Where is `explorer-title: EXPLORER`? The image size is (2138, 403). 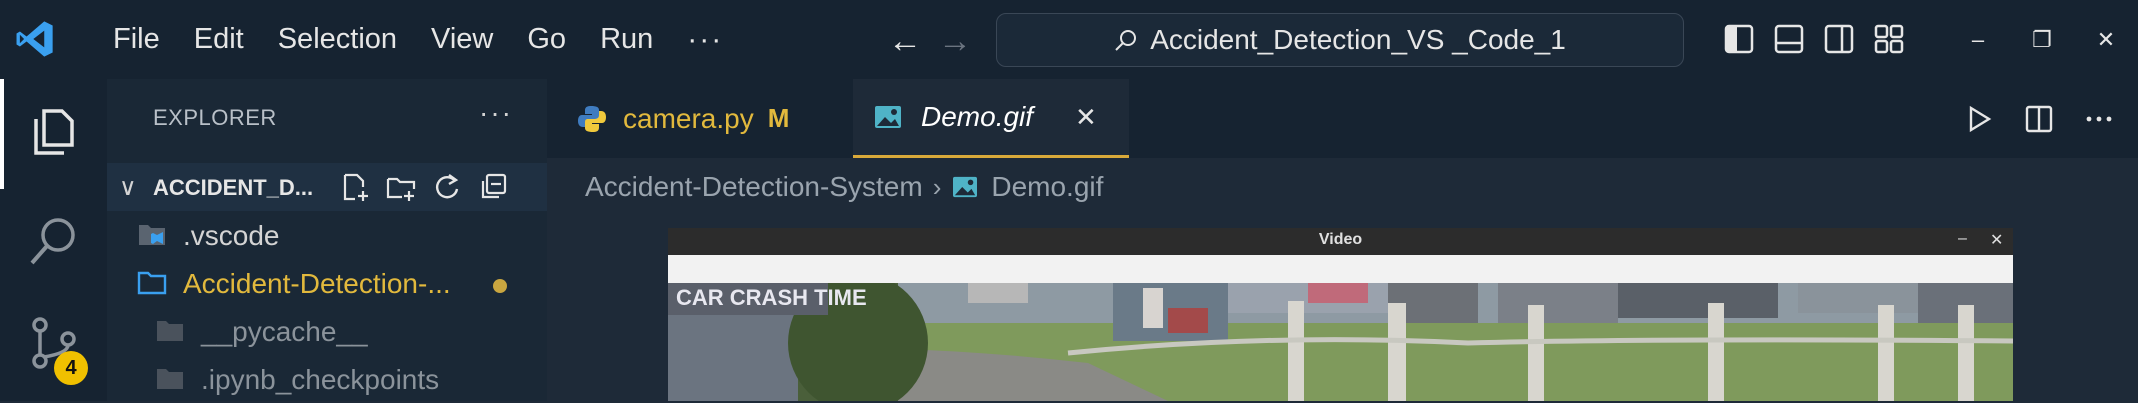 explorer-title: EXPLORER is located at coordinates (215, 117).